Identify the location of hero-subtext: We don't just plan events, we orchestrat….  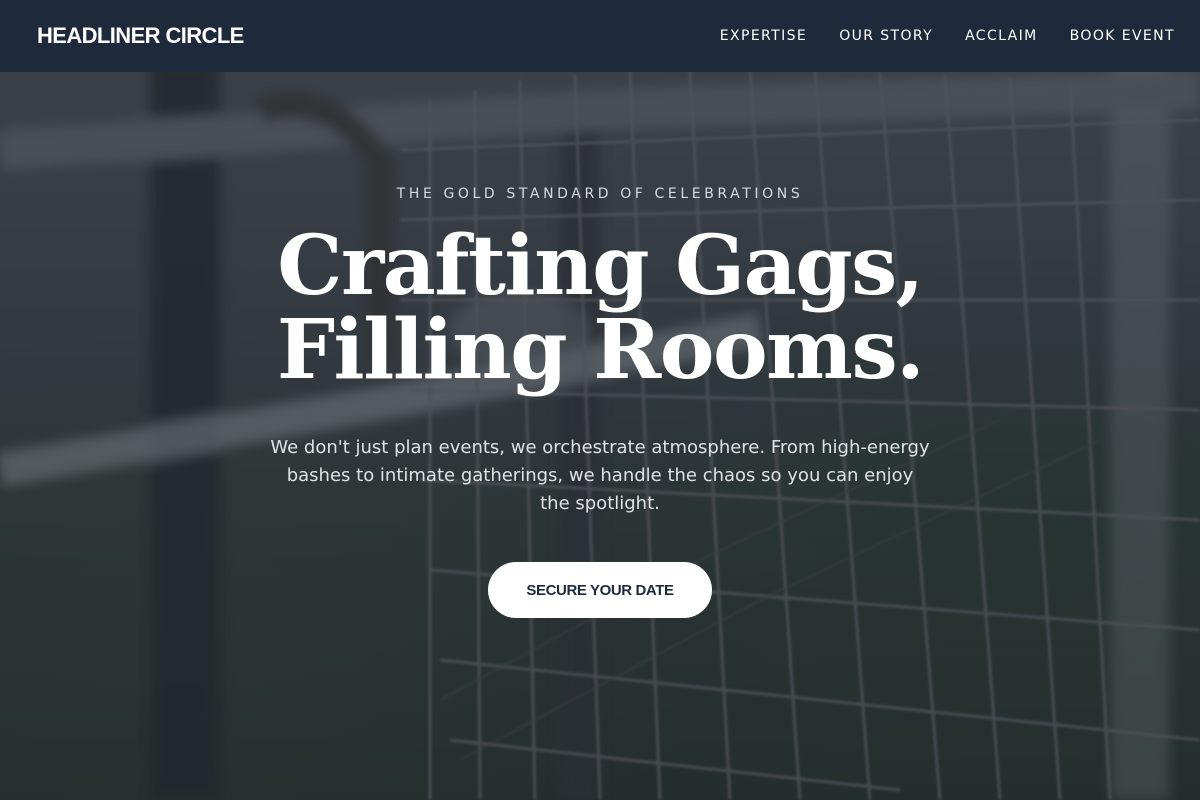
(600, 475).